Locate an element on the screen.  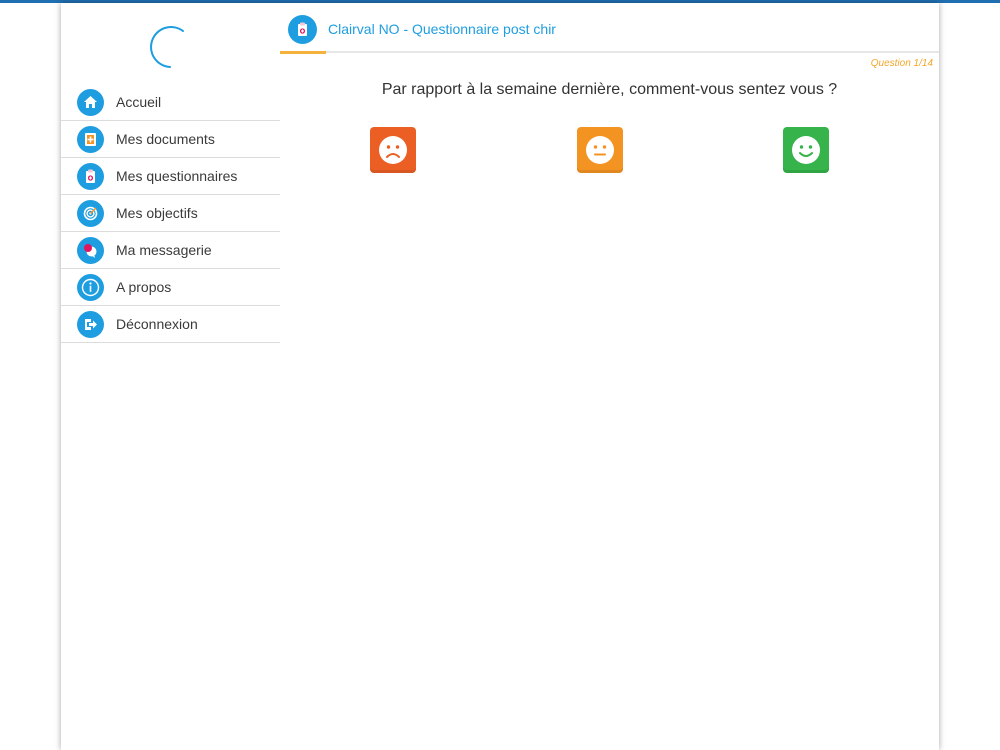
documents-icon is located at coordinates (90, 139).